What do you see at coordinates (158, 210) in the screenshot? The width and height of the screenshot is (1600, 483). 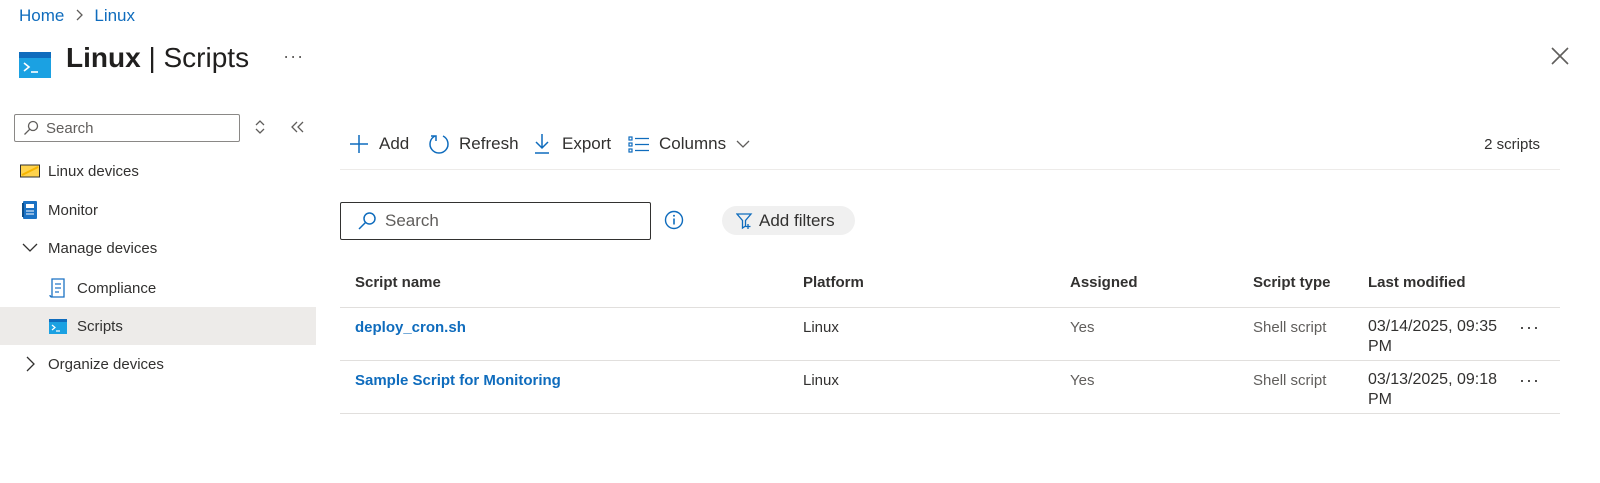 I see `sidebar-item-monitor: Monitor` at bounding box center [158, 210].